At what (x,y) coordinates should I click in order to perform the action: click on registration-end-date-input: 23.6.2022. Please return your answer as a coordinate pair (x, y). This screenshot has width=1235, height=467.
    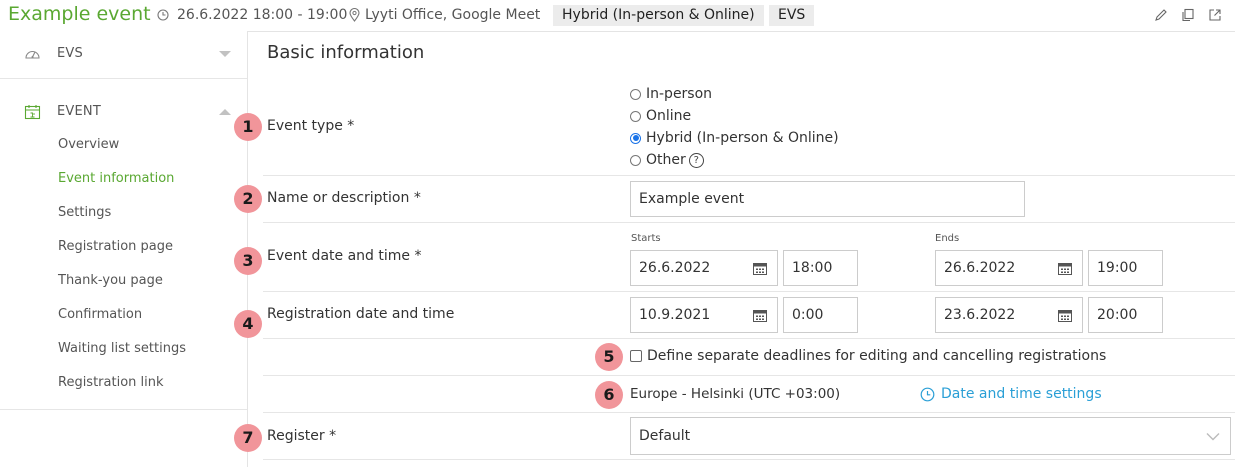
    Looking at the image, I should click on (1009, 315).